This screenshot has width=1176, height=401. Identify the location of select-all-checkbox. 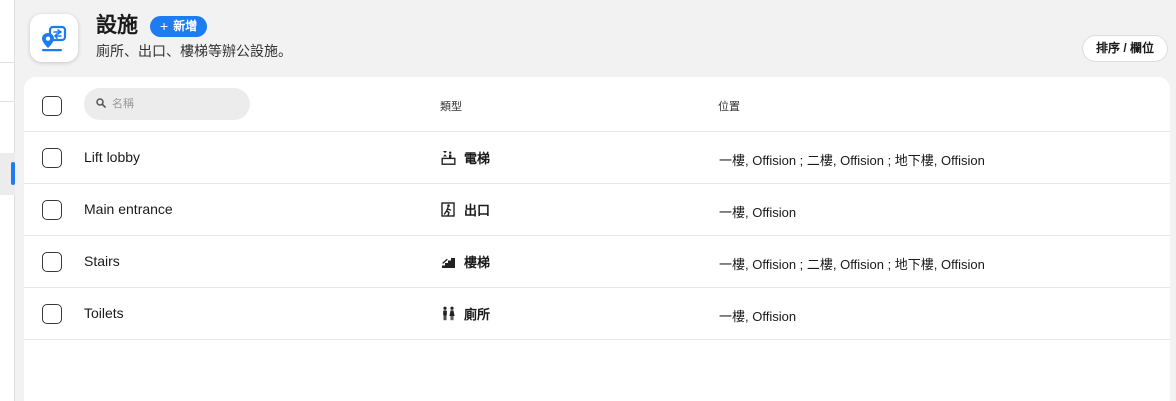
(52, 106).